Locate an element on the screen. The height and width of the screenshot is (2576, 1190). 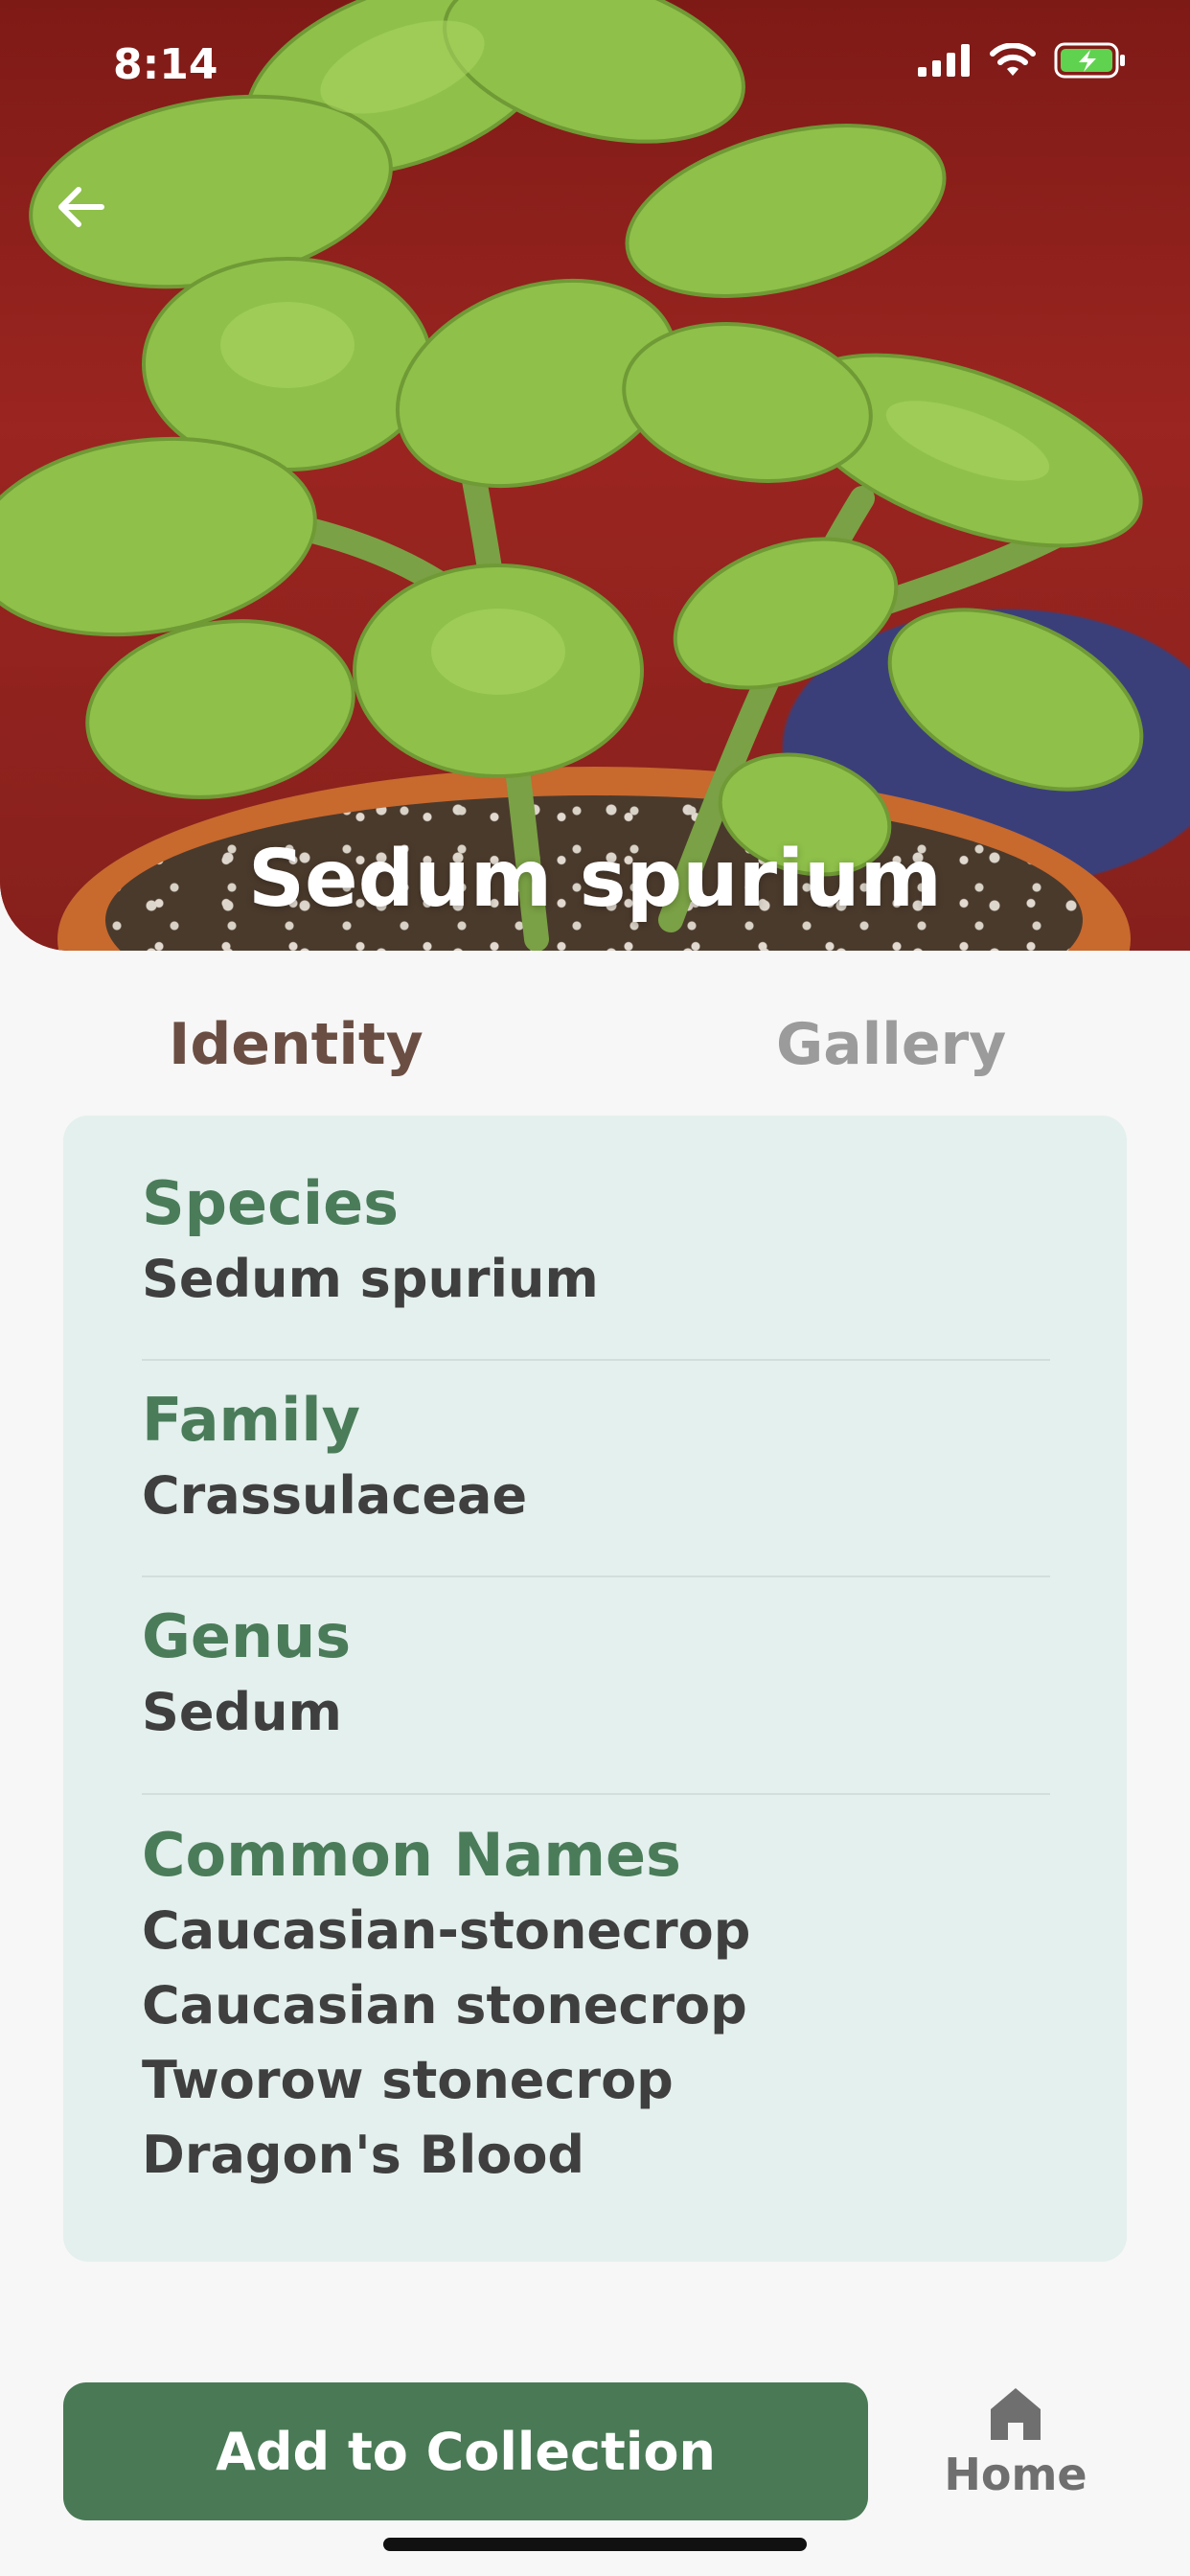
family-field: Family Crassulaceae is located at coordinates (596, 1457).